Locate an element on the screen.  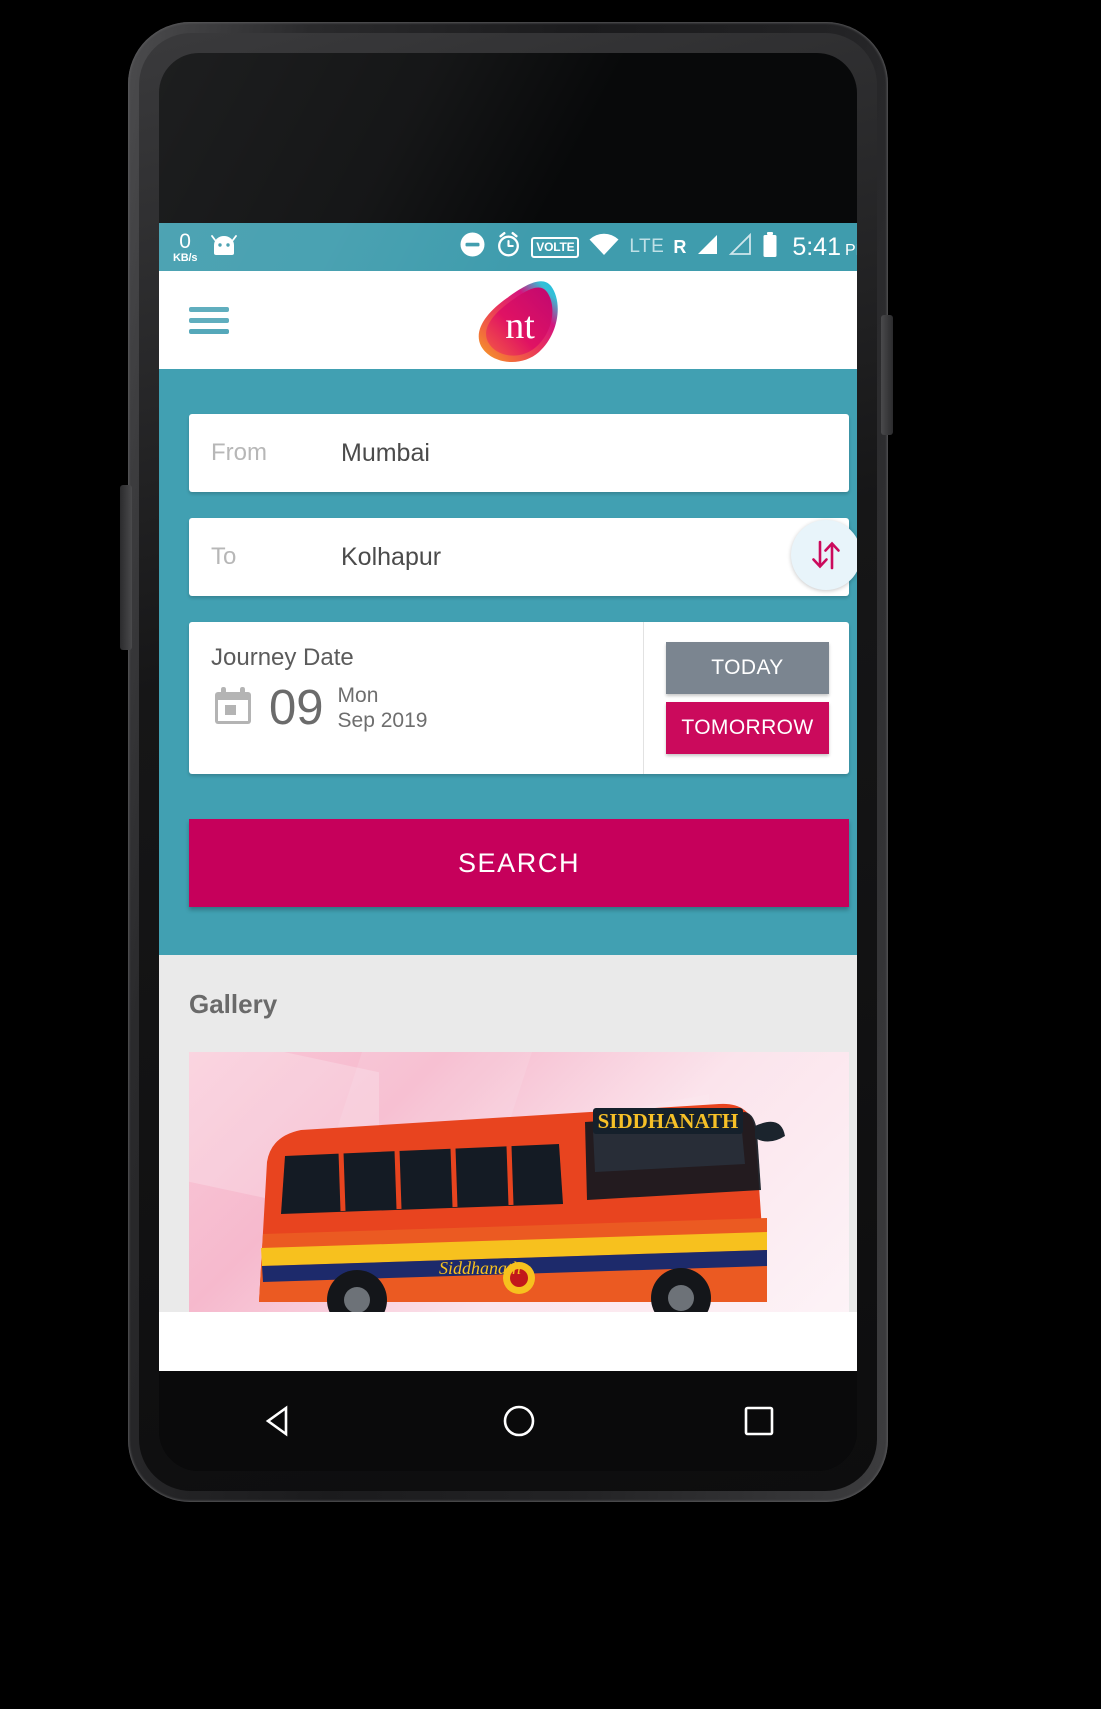
journey-day-number: 09 is located at coordinates (296, 708).